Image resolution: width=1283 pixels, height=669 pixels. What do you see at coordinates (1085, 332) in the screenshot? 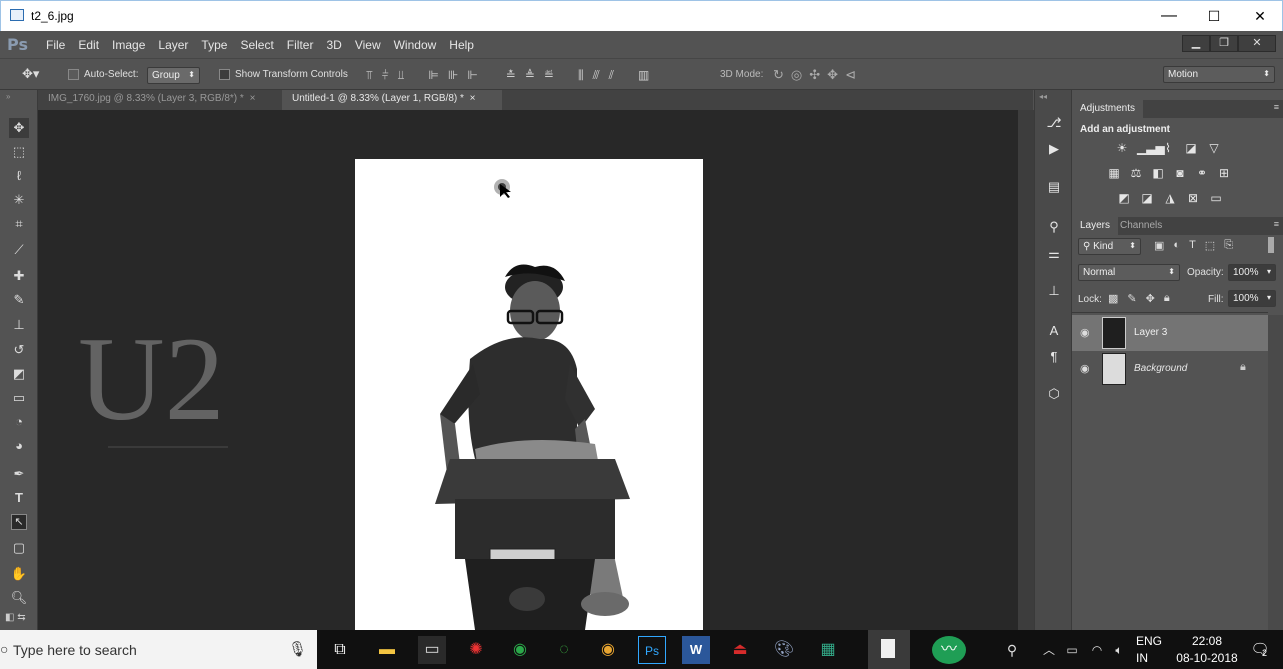
I see `visibility-eye-icon: ◉` at bounding box center [1085, 332].